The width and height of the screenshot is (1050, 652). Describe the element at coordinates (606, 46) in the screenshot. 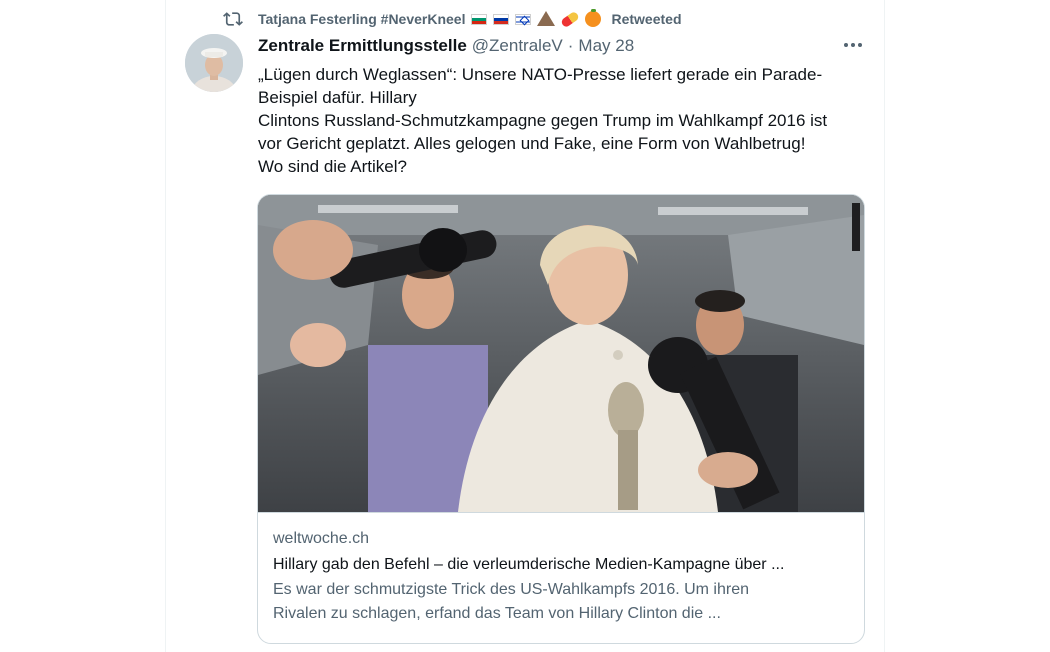

I see `tweet-date: May 28` at that location.